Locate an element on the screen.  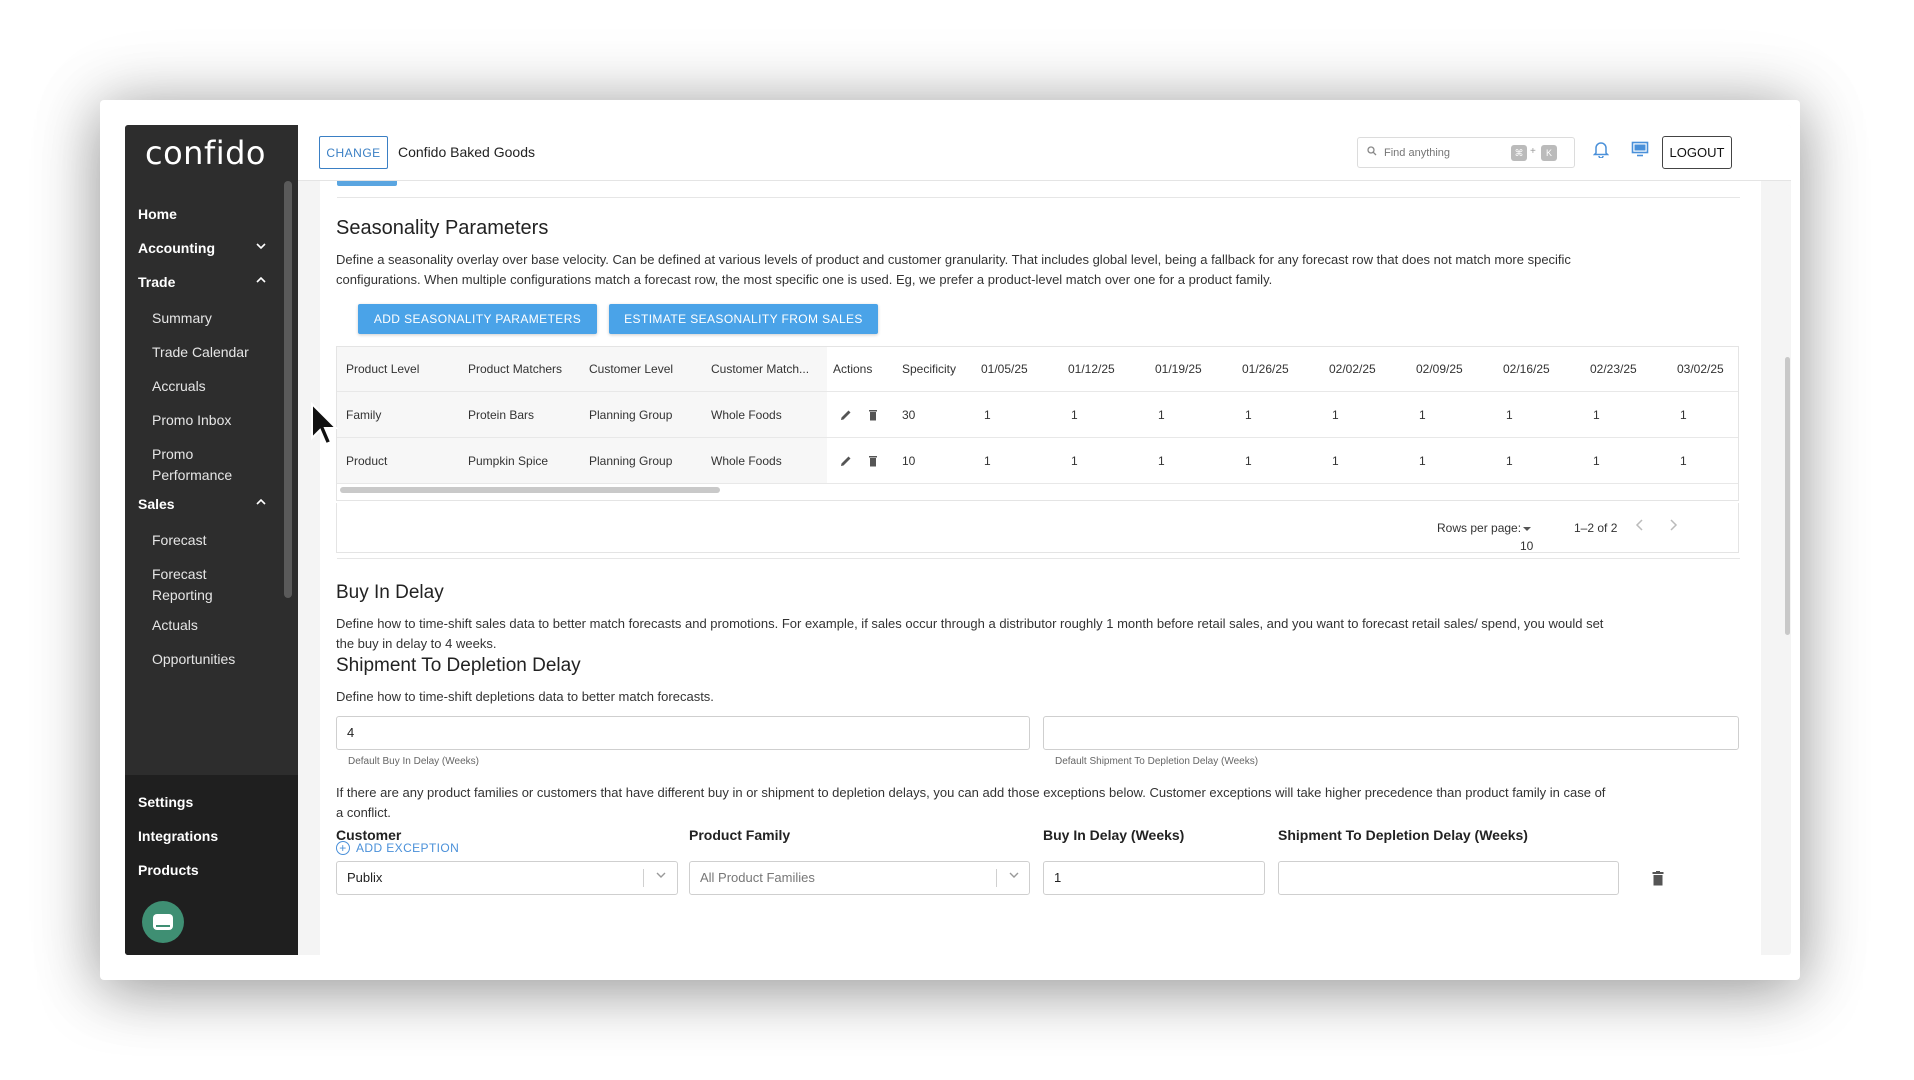
sidebar-item-integrations: Integrations is located at coordinates (178, 836).